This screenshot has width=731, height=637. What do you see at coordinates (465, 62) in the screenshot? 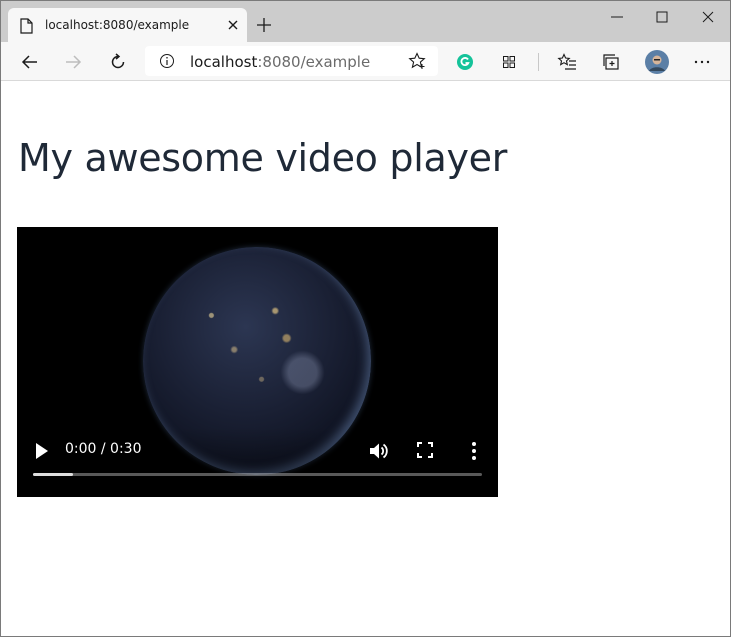
I see `grammarly-icon` at bounding box center [465, 62].